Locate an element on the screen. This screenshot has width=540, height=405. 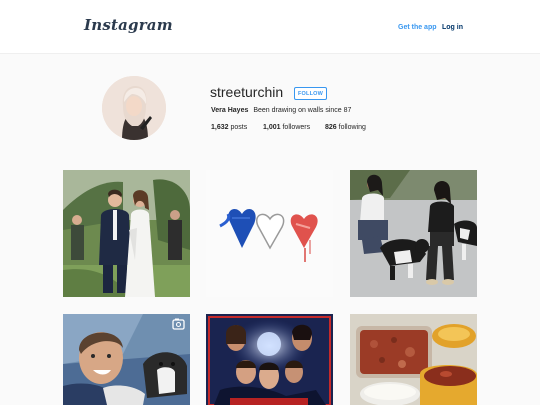
log-in-link: Log in is located at coordinates (452, 27).